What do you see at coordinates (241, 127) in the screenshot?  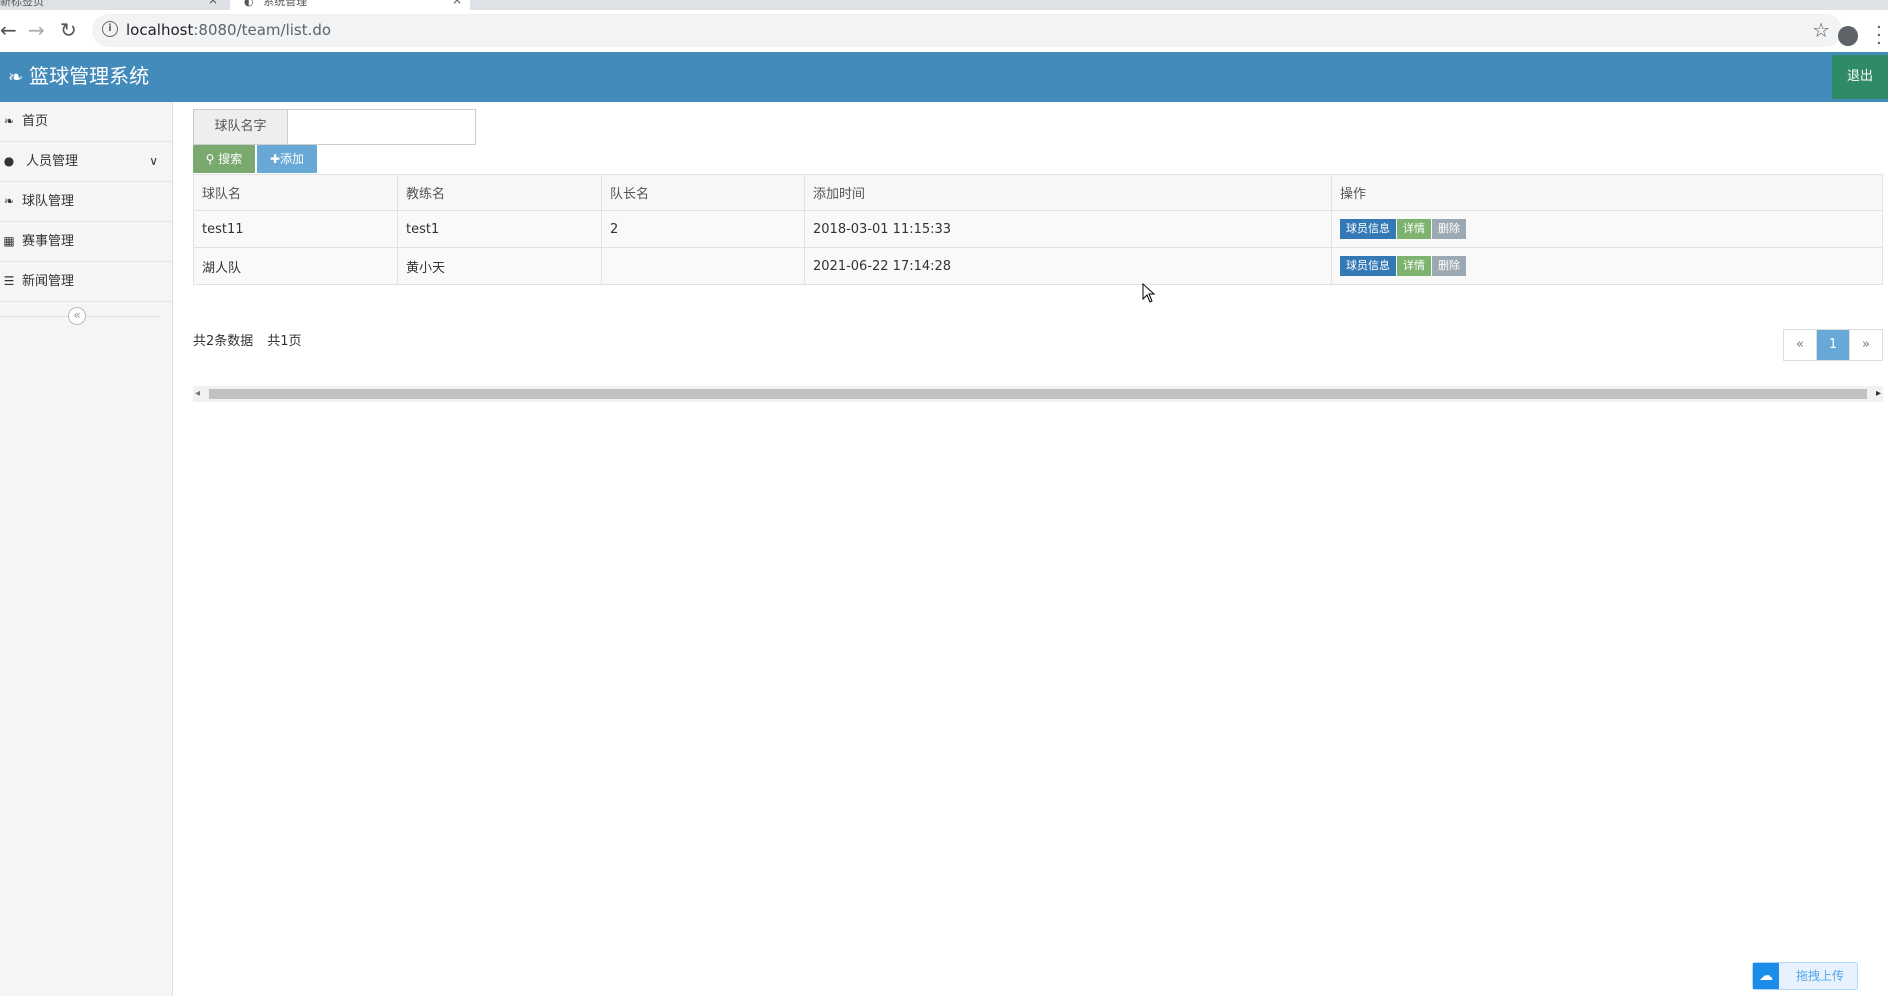 I see `team-name-label: 球队名字` at bounding box center [241, 127].